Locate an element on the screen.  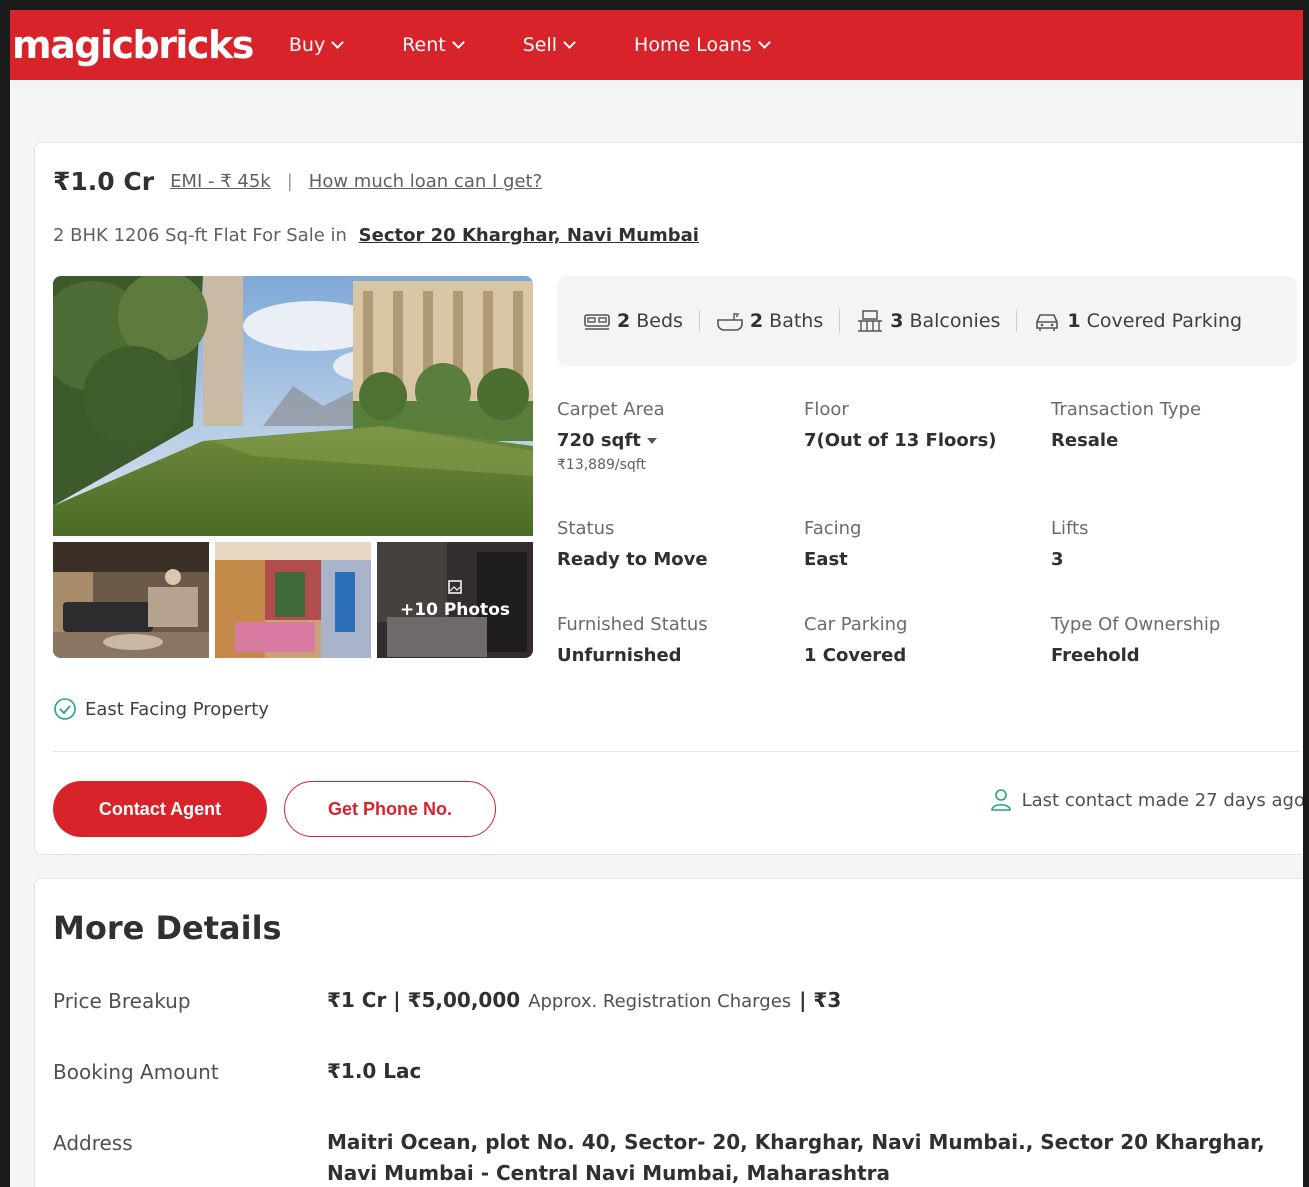
magicbricks-logo: magicbricks is located at coordinates (133, 45).